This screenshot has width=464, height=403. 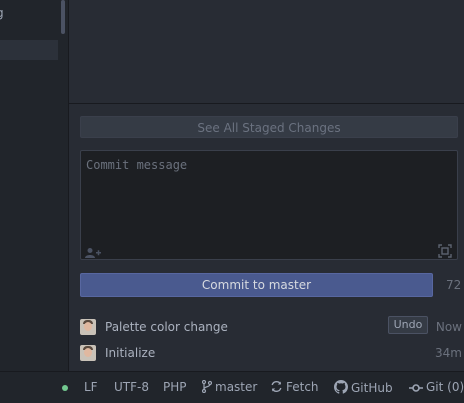 What do you see at coordinates (341, 387) in the screenshot?
I see `github-icon` at bounding box center [341, 387].